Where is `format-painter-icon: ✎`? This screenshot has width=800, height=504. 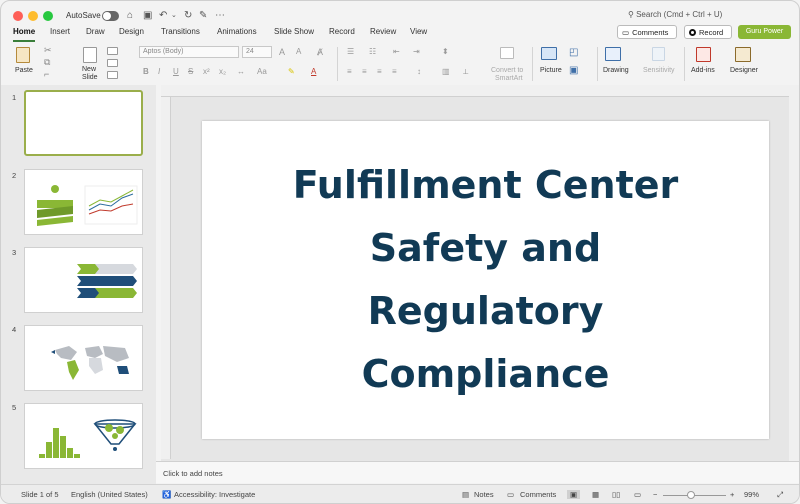
format-painter-icon: ✎ is located at coordinates (203, 15).